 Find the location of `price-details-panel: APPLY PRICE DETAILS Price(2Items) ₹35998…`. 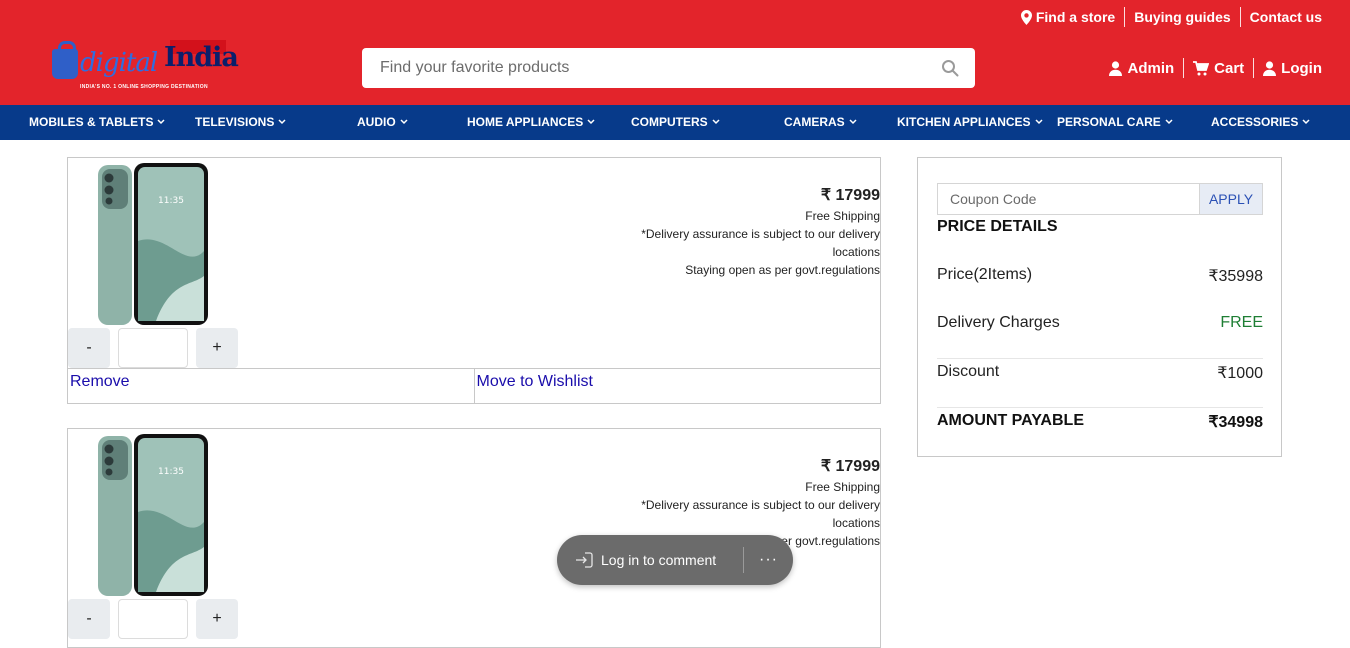

price-details-panel: APPLY PRICE DETAILS Price(2Items) ₹35998… is located at coordinates (1099, 307).